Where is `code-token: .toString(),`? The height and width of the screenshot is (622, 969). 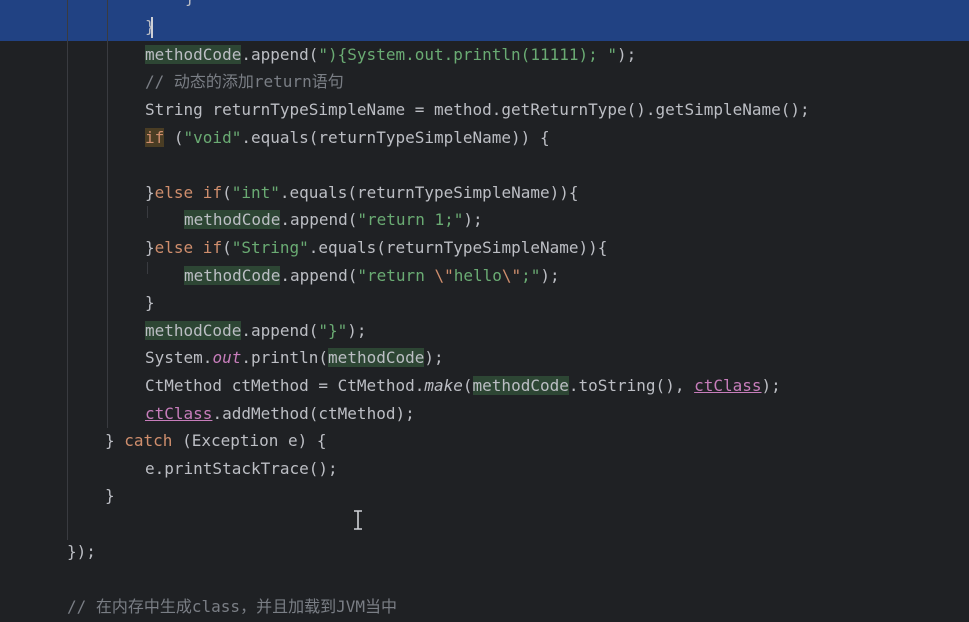 code-token: .toString(), is located at coordinates (631, 385).